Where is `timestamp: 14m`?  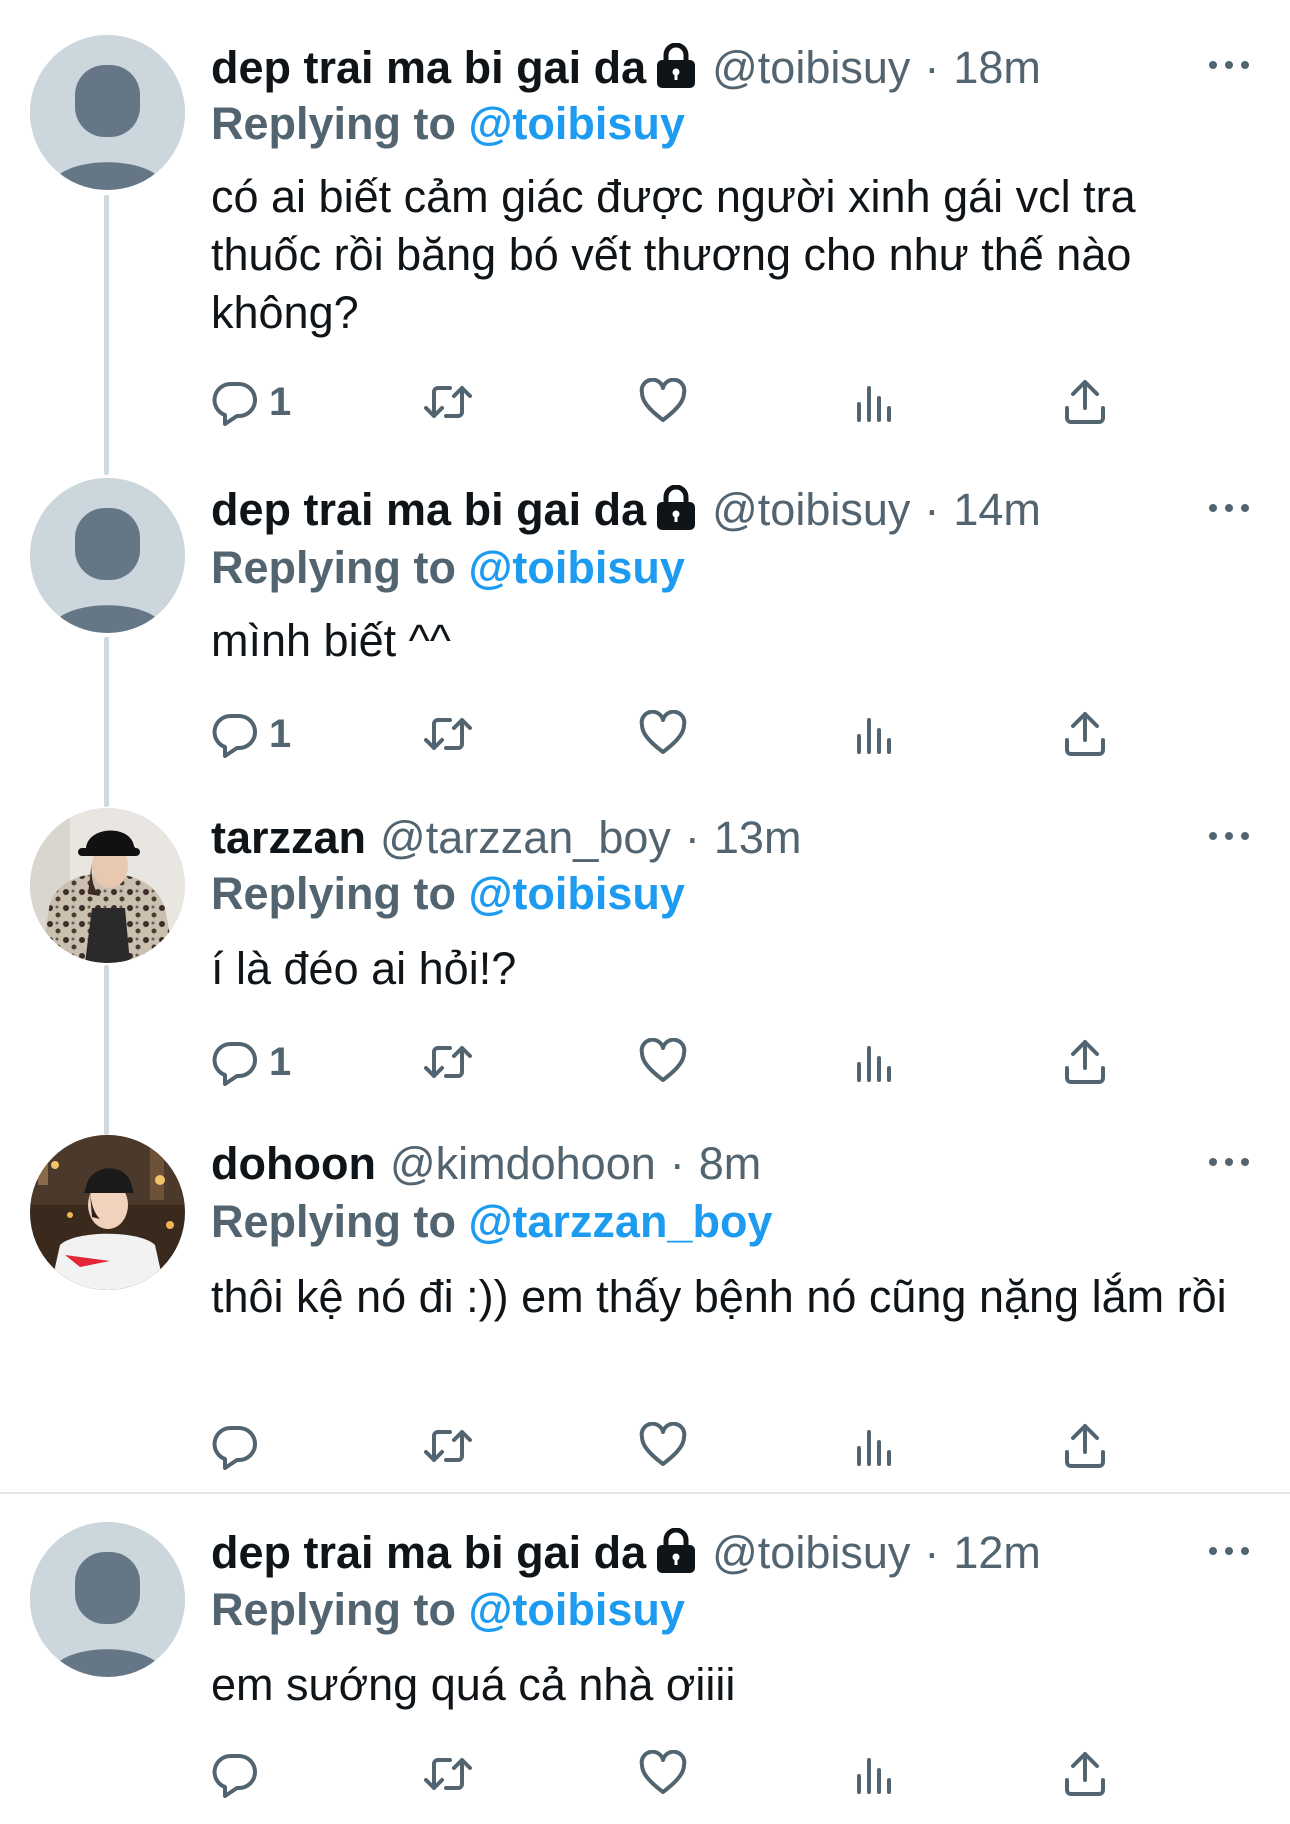
timestamp: 14m is located at coordinates (997, 509).